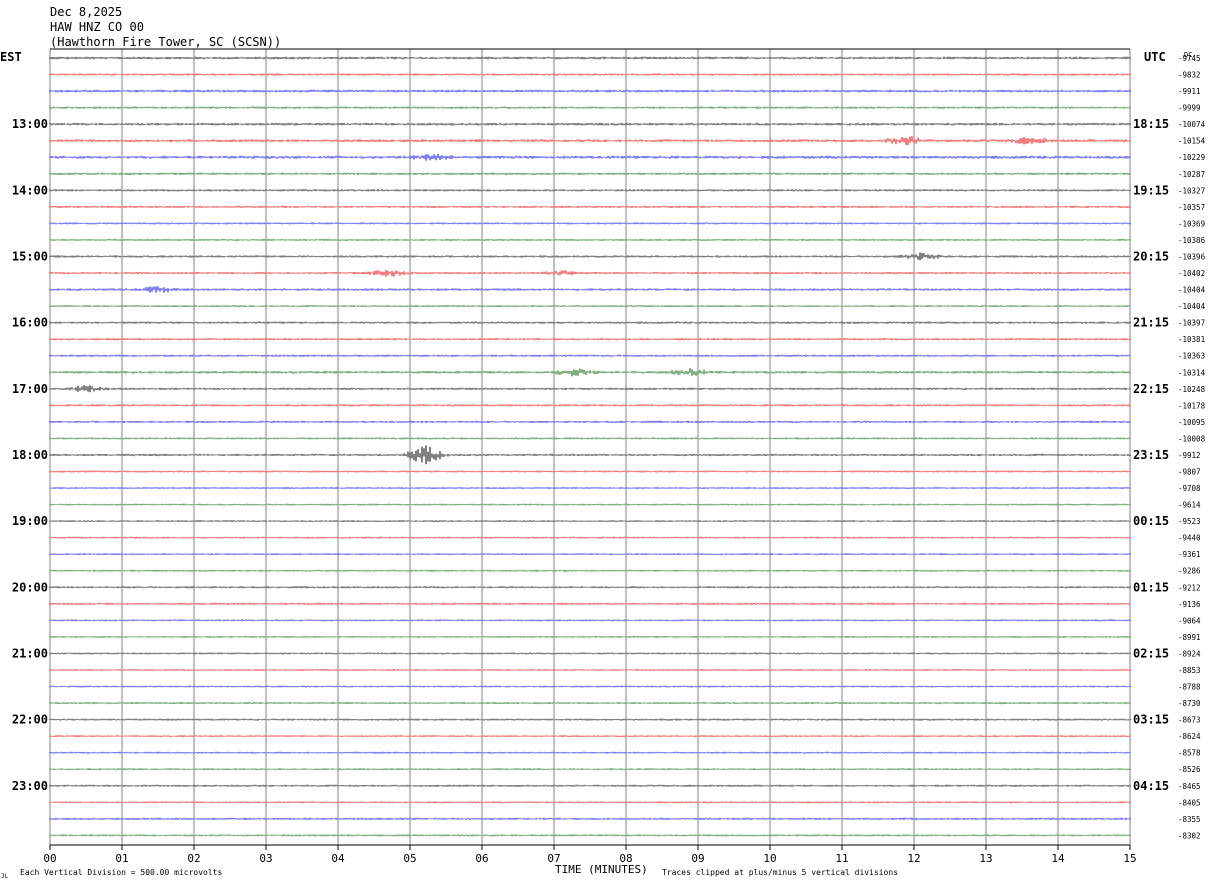  Describe the element at coordinates (30, 653) in the screenshot. I see `est-hour-label: 21:00` at that location.